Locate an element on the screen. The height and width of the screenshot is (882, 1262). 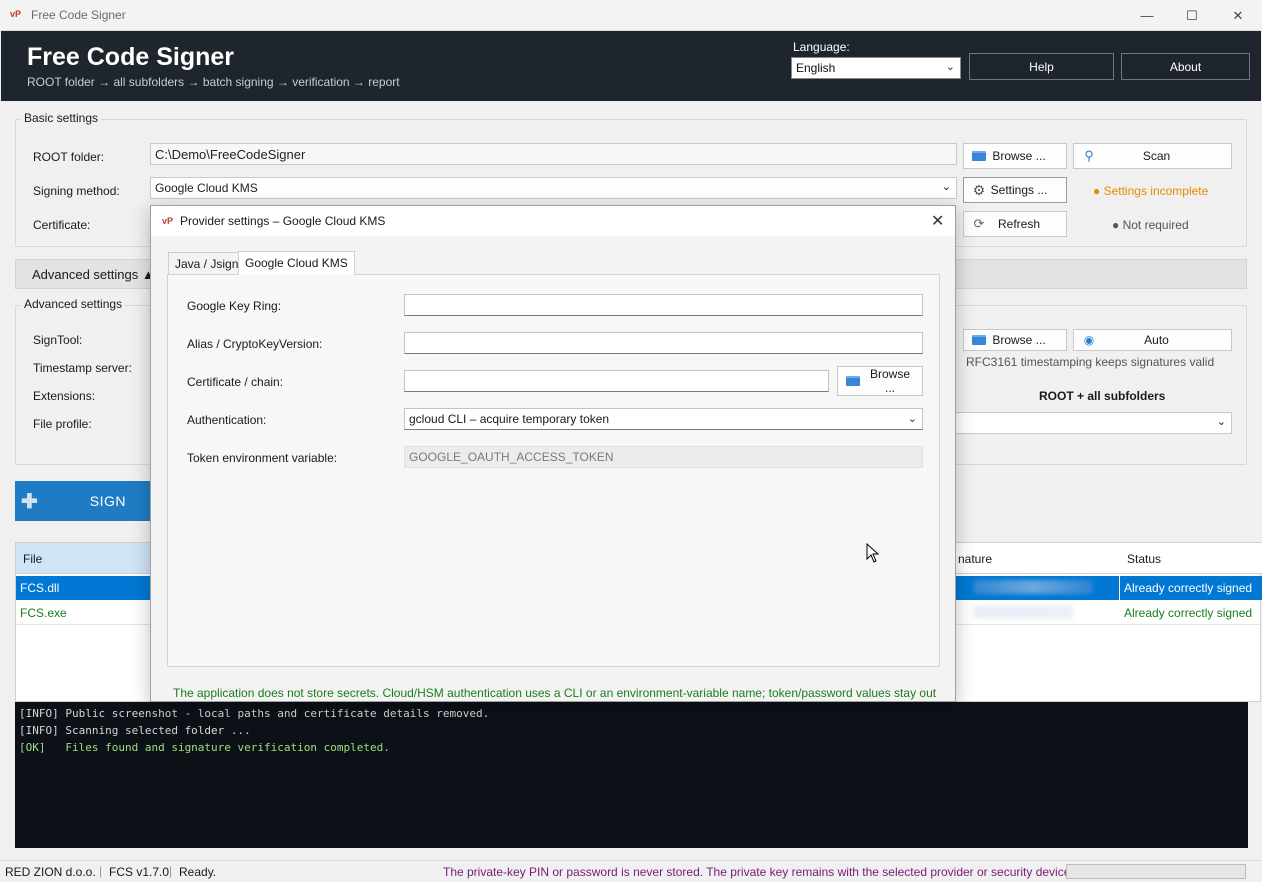
alias-input is located at coordinates (663, 343).